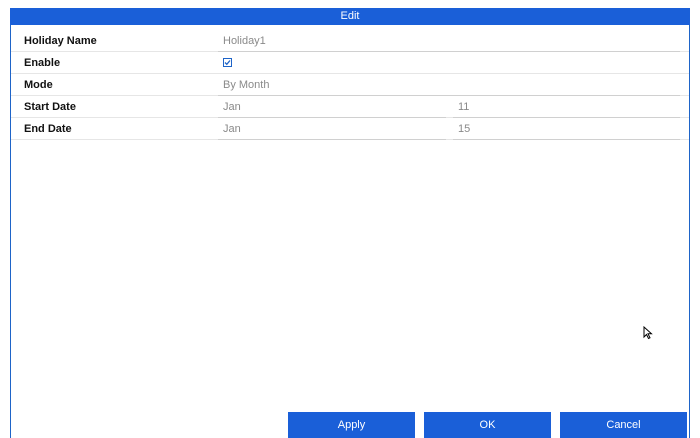  Describe the element at coordinates (623, 425) in the screenshot. I see `cancel-button: Cancel` at that location.